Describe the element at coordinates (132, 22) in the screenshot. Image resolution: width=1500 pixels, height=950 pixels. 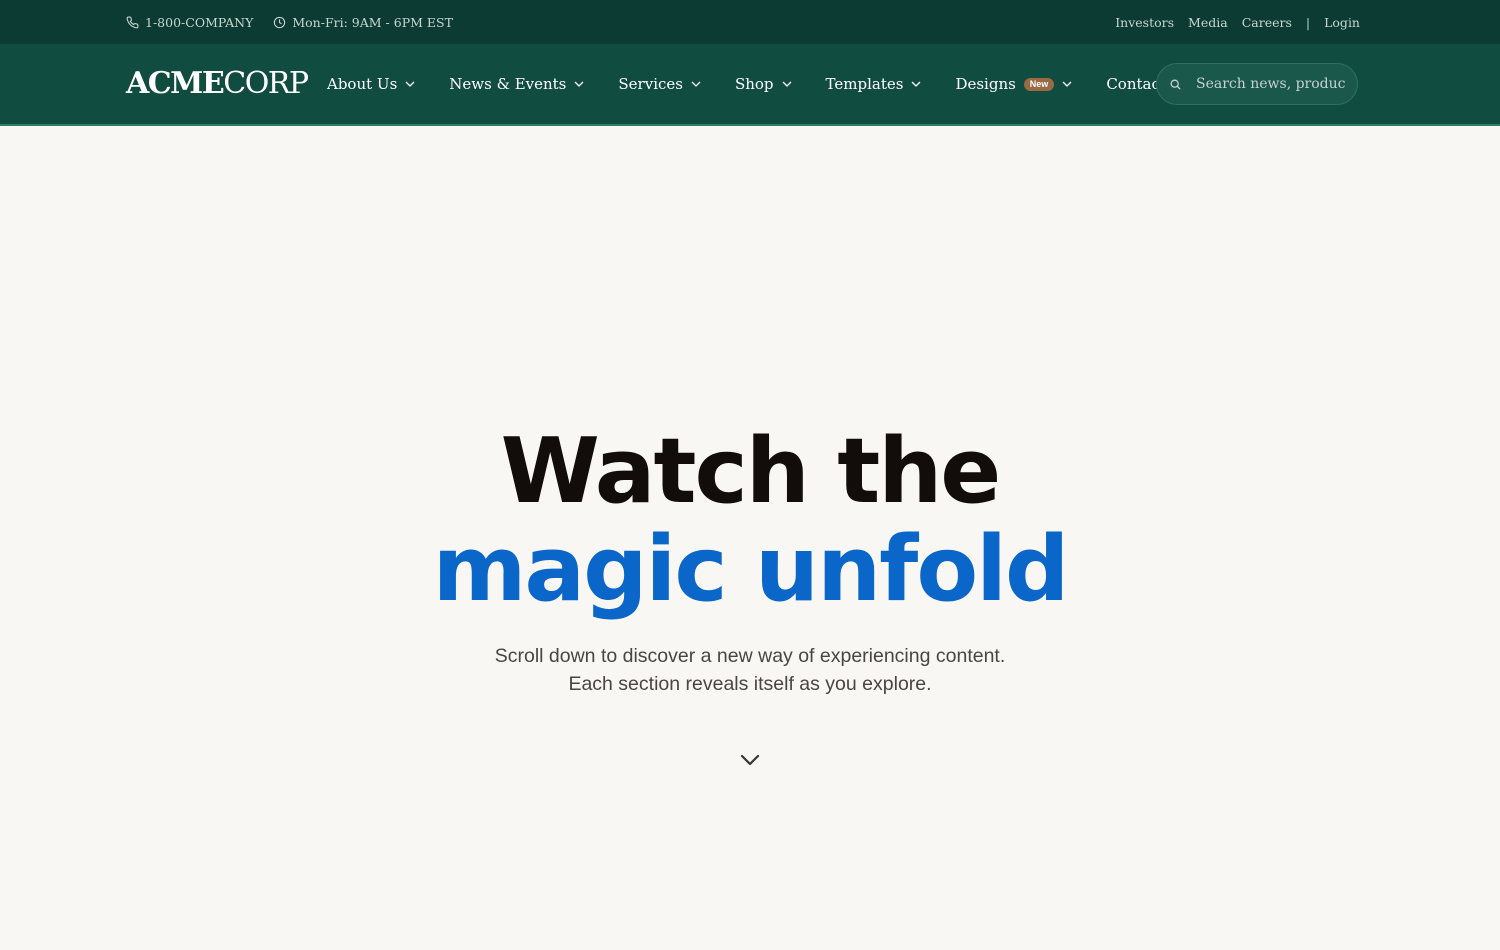
I see `phone-icon` at that location.